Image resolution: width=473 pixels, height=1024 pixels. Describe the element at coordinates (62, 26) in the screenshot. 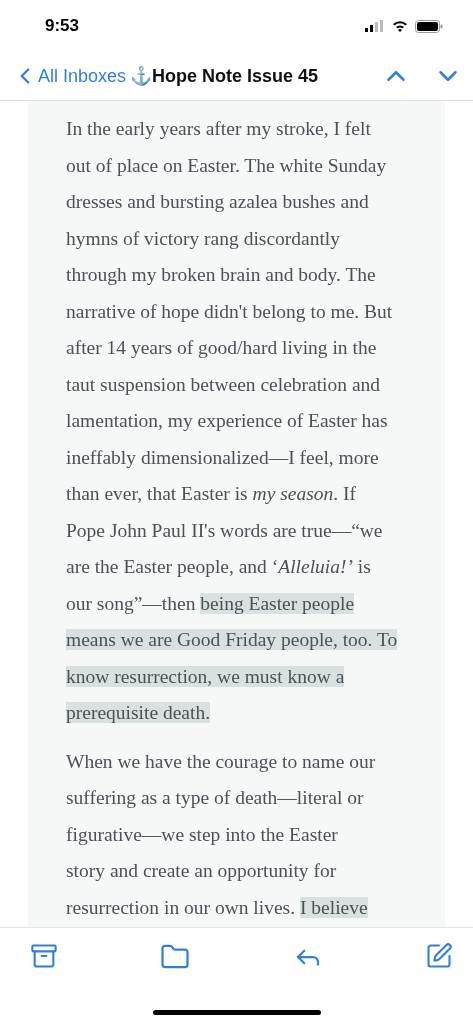

I see `status-time: 9:53` at that location.